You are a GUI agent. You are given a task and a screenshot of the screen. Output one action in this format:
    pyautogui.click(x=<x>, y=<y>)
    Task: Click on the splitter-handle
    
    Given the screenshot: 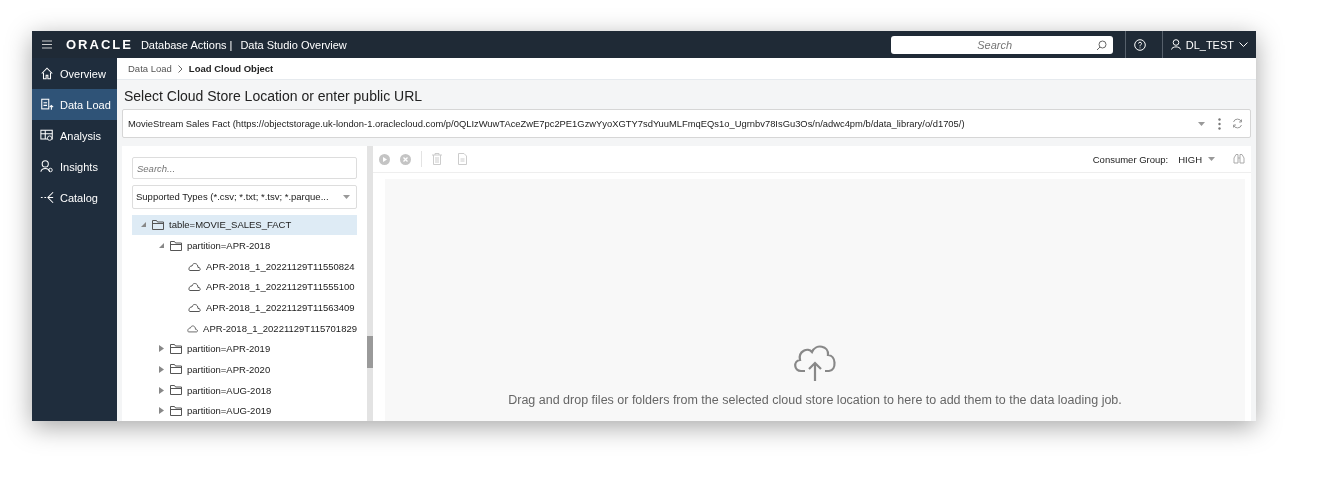 What is the action you would take?
    pyautogui.click(x=370, y=352)
    